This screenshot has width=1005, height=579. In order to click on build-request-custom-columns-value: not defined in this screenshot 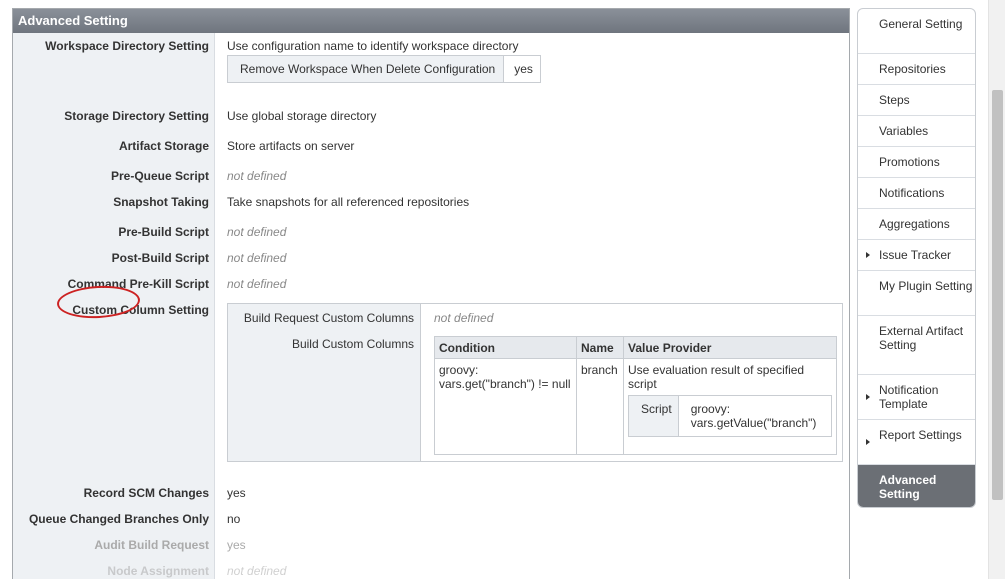, I will do `click(464, 318)`.